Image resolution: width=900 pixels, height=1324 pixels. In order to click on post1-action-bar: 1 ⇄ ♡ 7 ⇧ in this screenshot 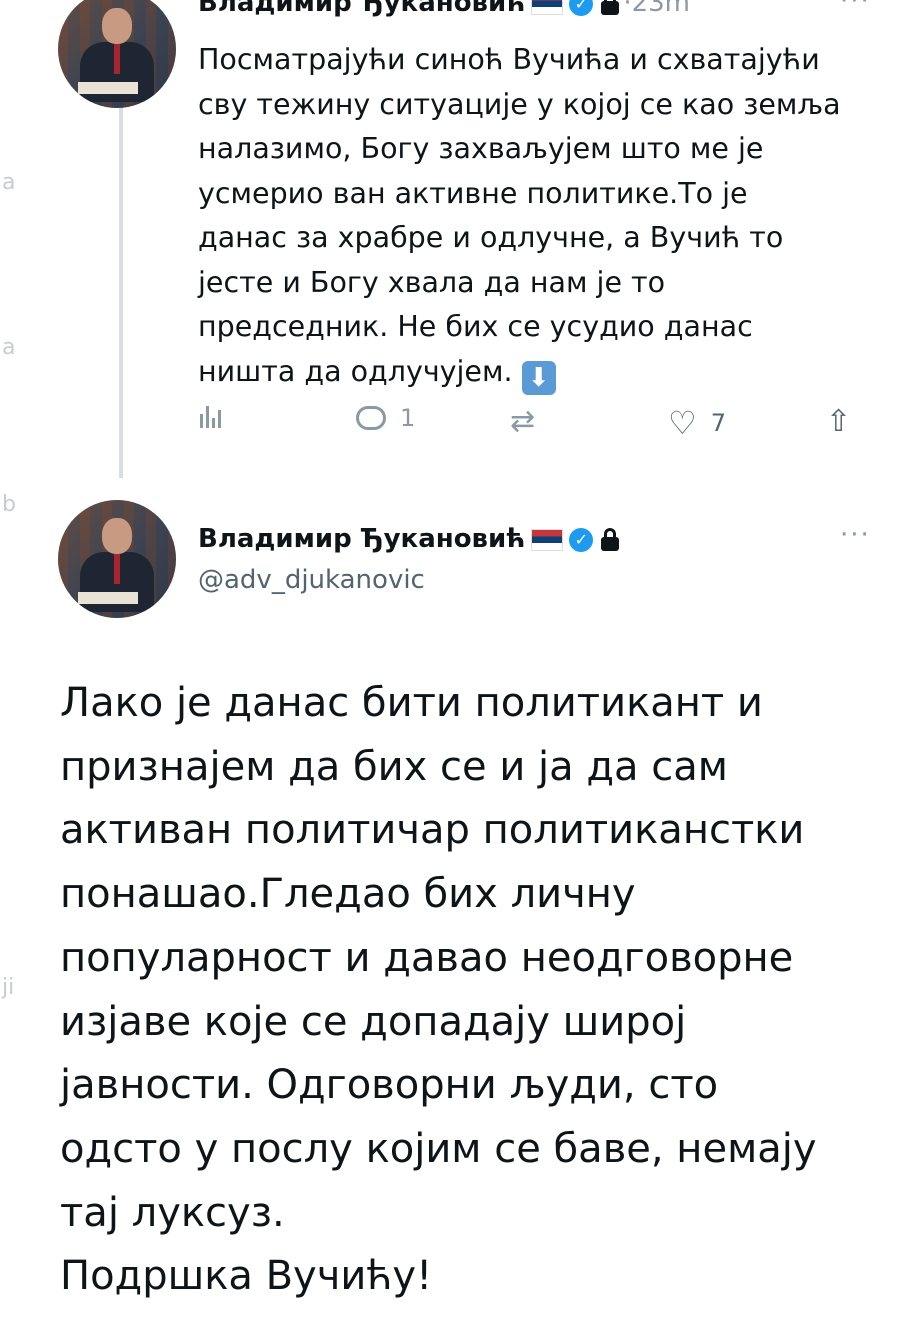, I will do `click(450, 426)`.